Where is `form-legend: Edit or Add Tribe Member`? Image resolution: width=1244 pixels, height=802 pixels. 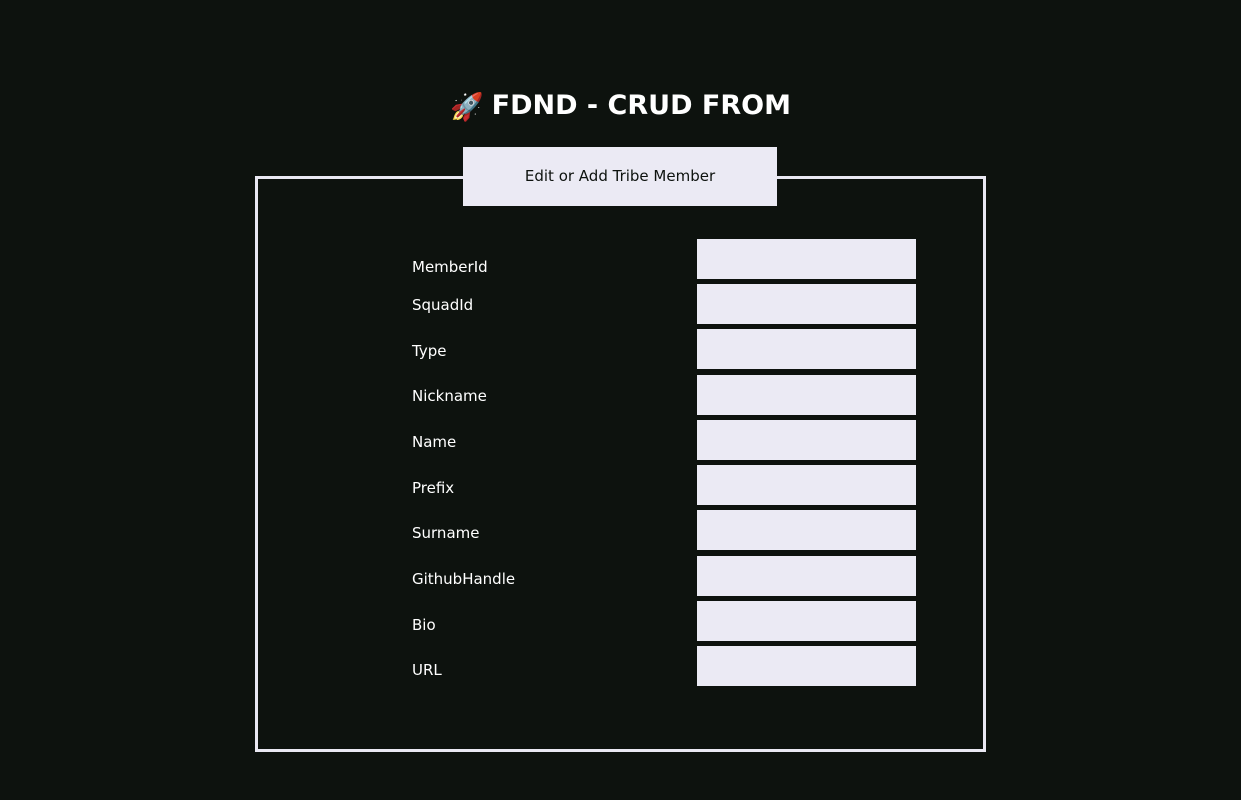 form-legend: Edit or Add Tribe Member is located at coordinates (620, 176).